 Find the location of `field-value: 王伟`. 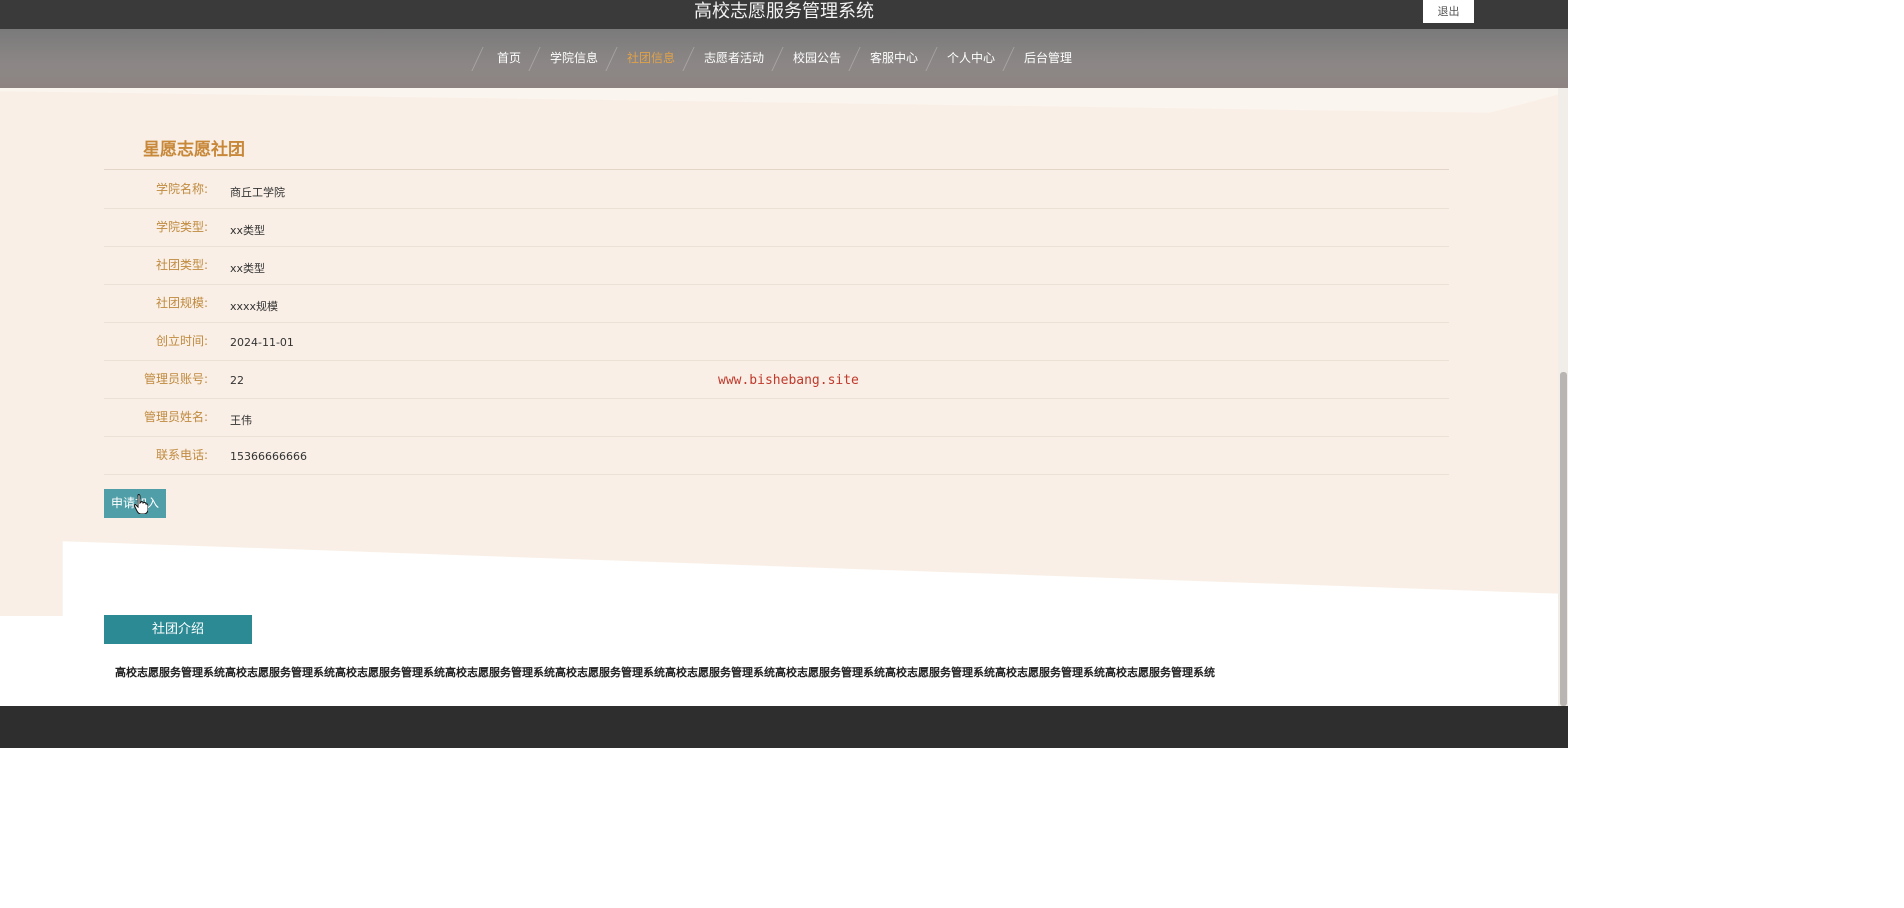

field-value: 王伟 is located at coordinates (241, 420).